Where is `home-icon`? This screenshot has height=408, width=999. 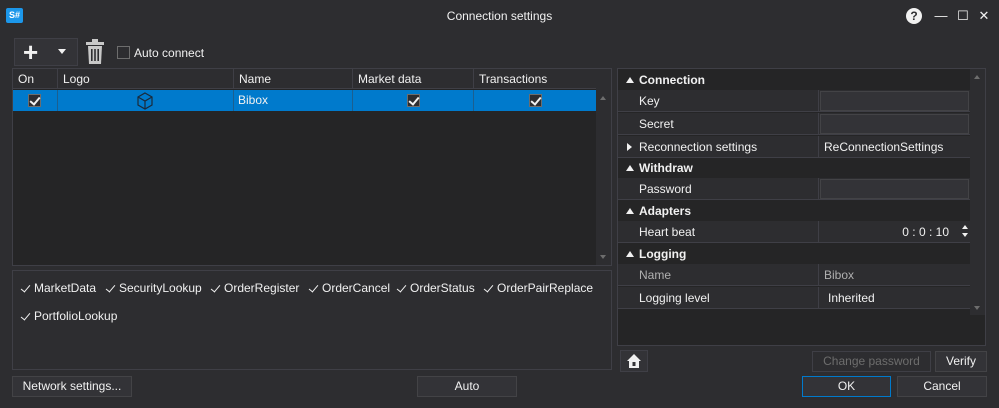
home-icon is located at coordinates (634, 361).